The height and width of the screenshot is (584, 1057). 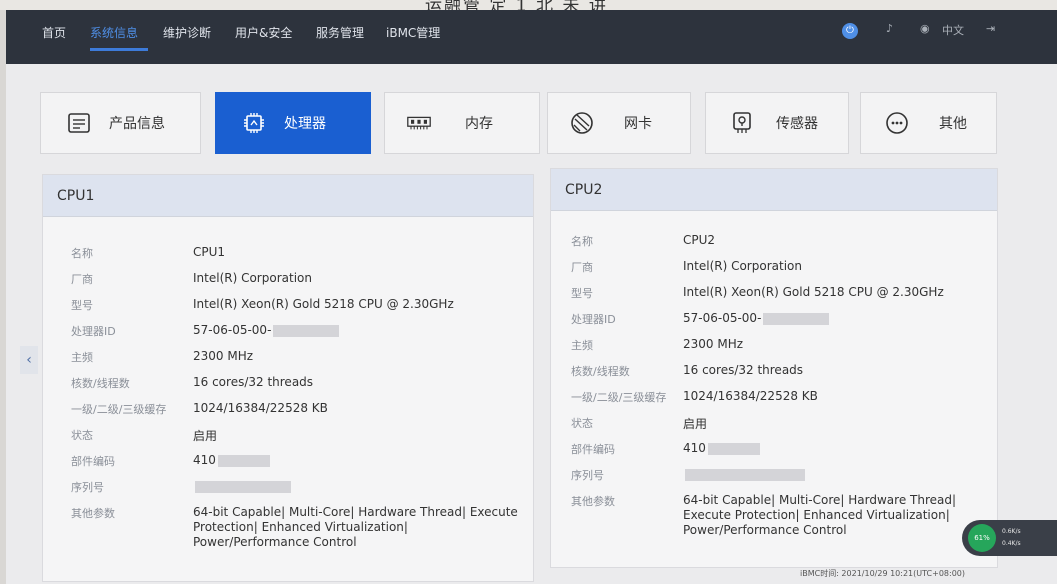 What do you see at coordinates (694, 396) in the screenshot?
I see `cpu2-row-cache: 一级/二级/三级缓存 1024/16384/22528 KB` at bounding box center [694, 396].